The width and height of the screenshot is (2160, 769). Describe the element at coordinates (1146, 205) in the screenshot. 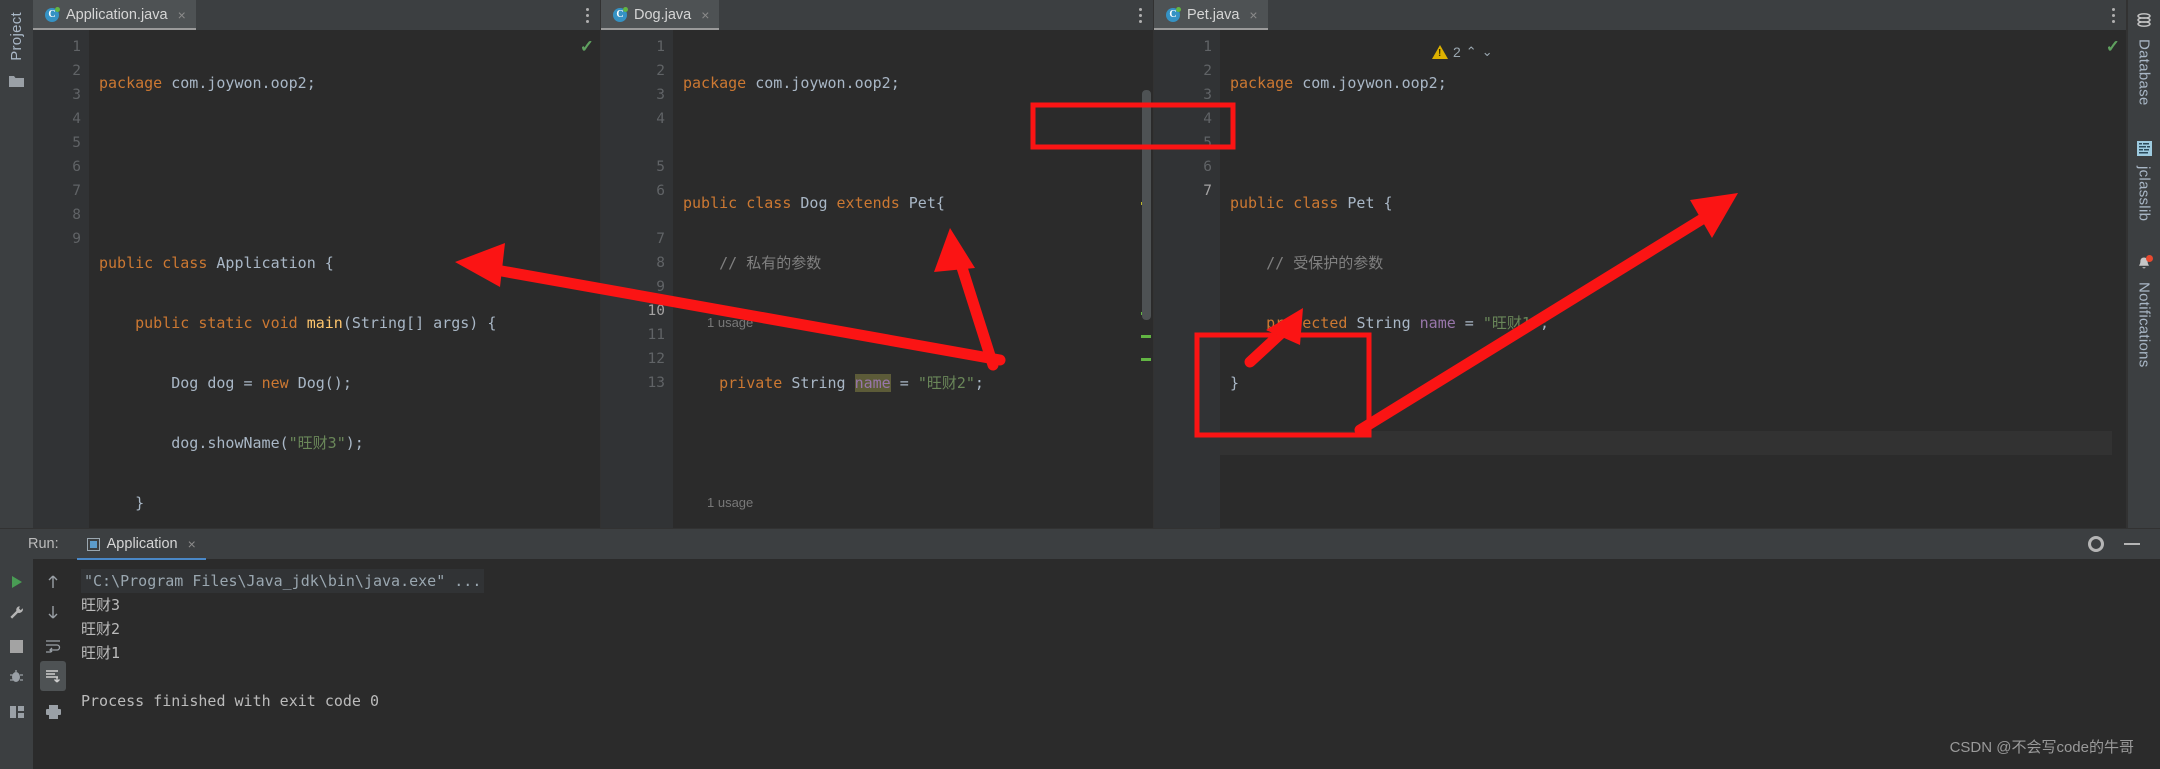

I see `editor-scrollbar` at that location.